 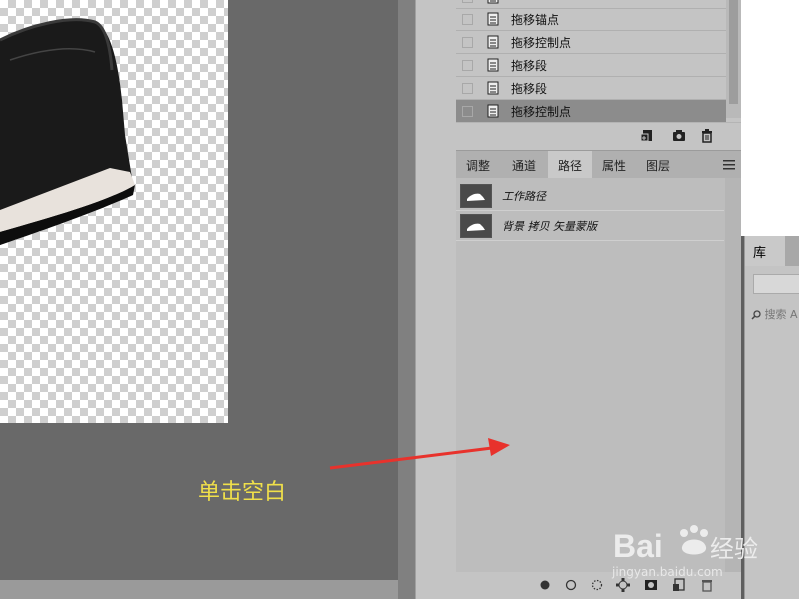 I want to click on tab-label: 属性, so click(x=613, y=165).